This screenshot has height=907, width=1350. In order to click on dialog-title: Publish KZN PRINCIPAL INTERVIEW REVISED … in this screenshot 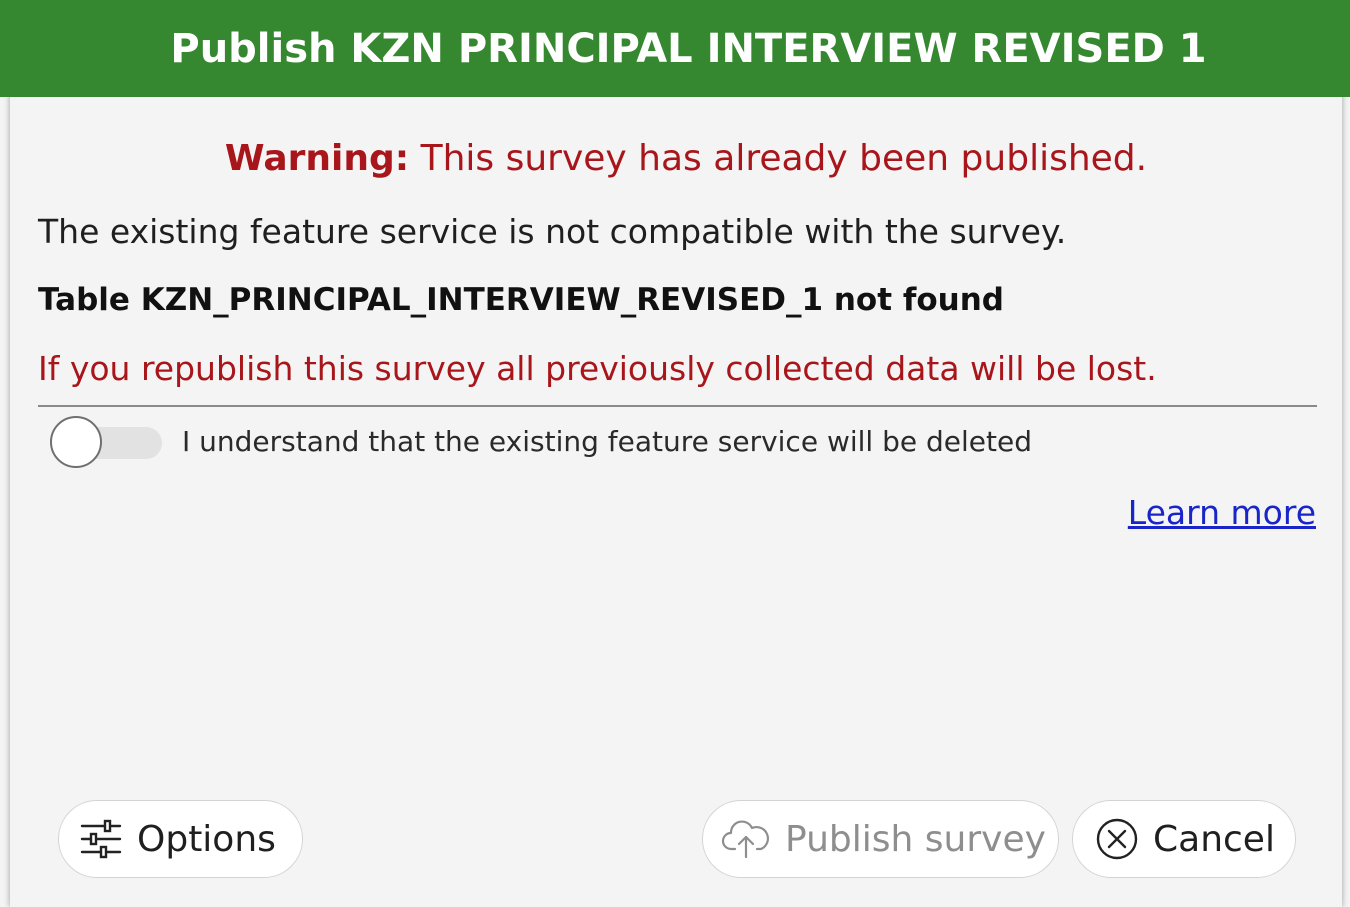, I will do `click(688, 48)`.